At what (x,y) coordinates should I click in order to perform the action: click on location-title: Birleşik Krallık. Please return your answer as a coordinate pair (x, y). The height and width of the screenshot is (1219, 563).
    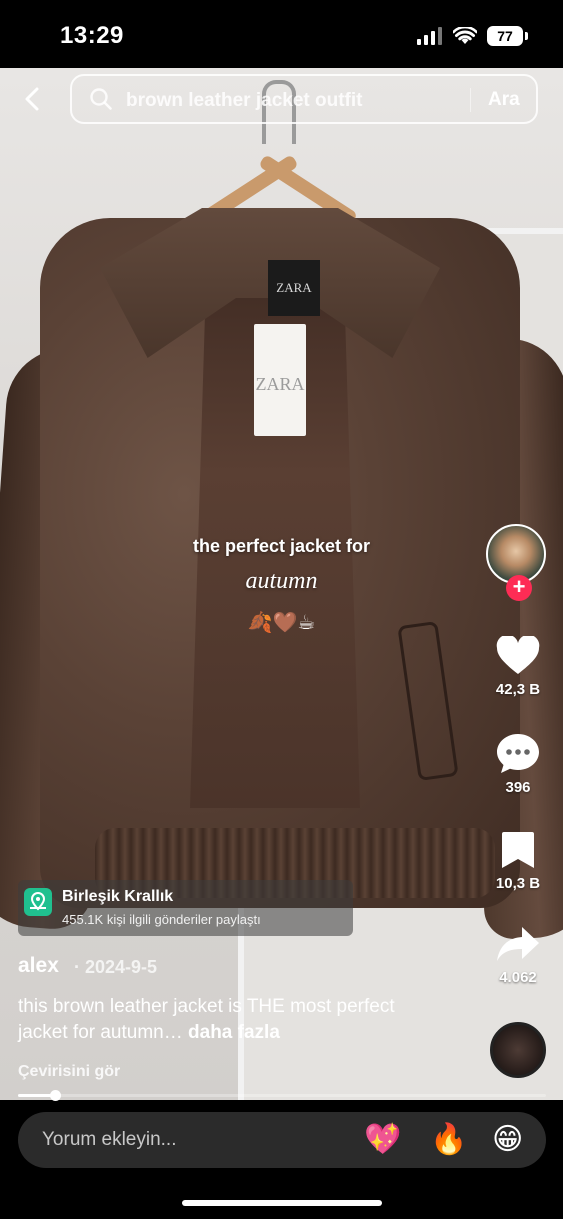
    Looking at the image, I should click on (118, 896).